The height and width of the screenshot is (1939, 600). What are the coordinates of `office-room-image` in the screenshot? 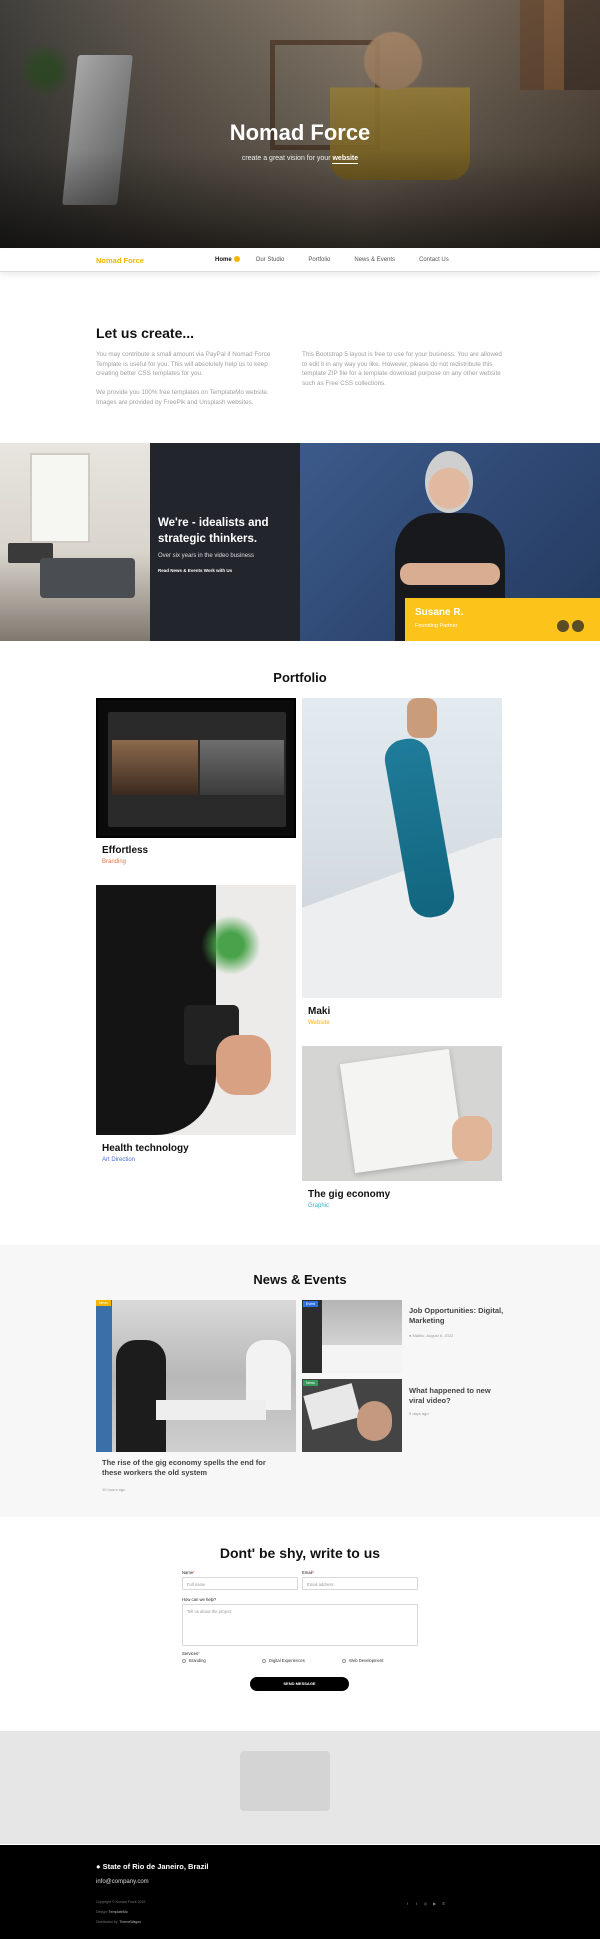 It's located at (75, 542).